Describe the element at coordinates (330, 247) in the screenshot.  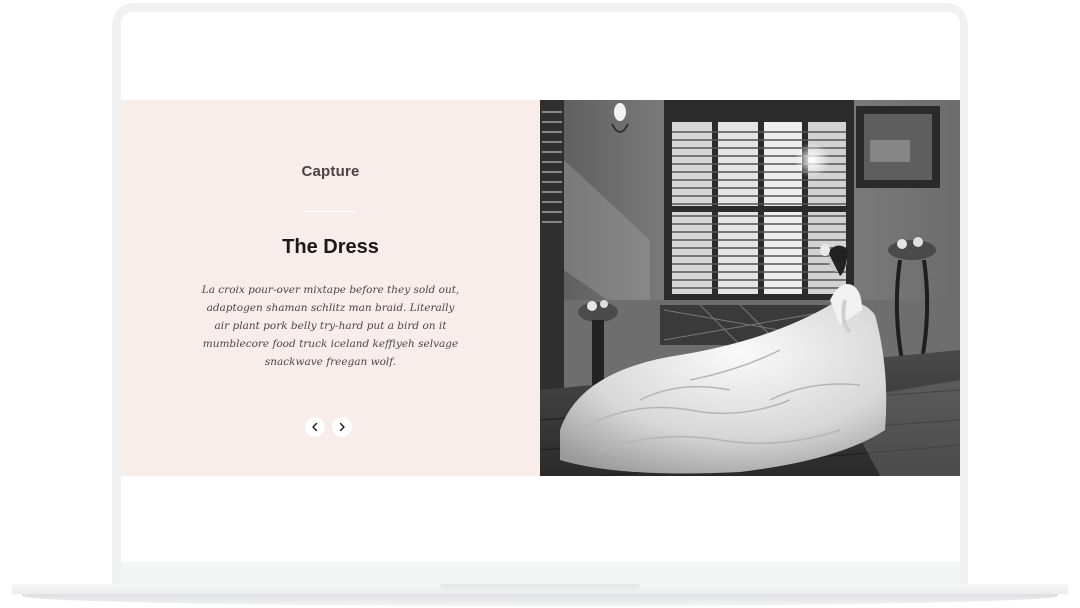
I see `hero-headline: The Dress` at that location.